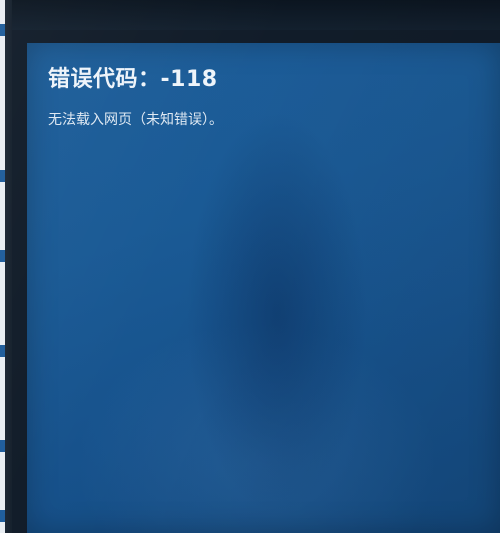 The height and width of the screenshot is (533, 500). Describe the element at coordinates (6, 266) in the screenshot. I see `monitor-left-bezel` at that location.